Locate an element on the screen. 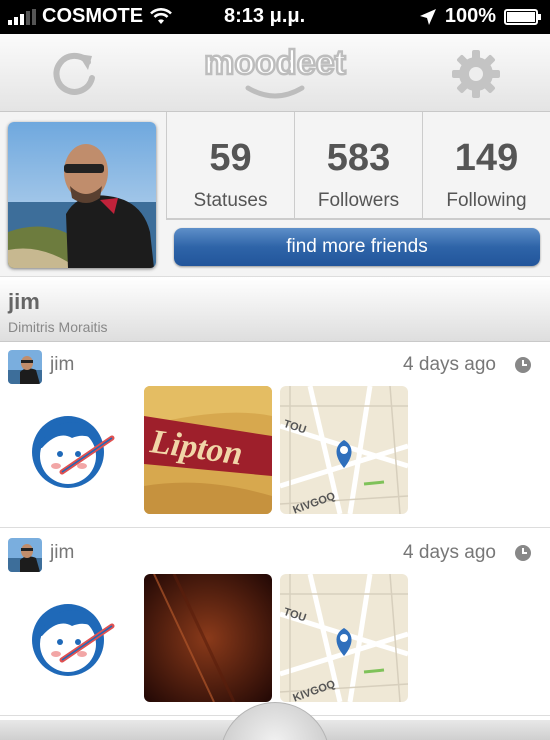  post-photo: Lipton is located at coordinates (208, 450).